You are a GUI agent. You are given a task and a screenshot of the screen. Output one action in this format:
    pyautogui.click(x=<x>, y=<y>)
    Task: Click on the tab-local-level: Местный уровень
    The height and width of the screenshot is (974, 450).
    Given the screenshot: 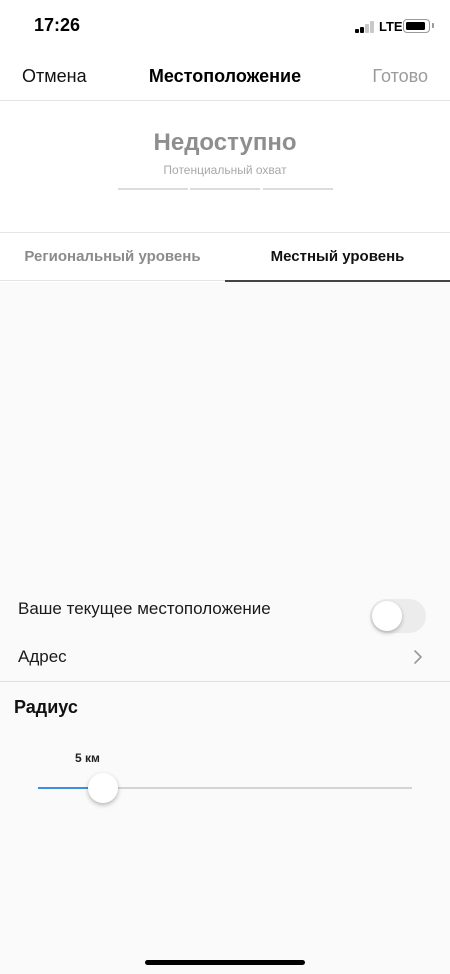 What is the action you would take?
    pyautogui.click(x=337, y=257)
    